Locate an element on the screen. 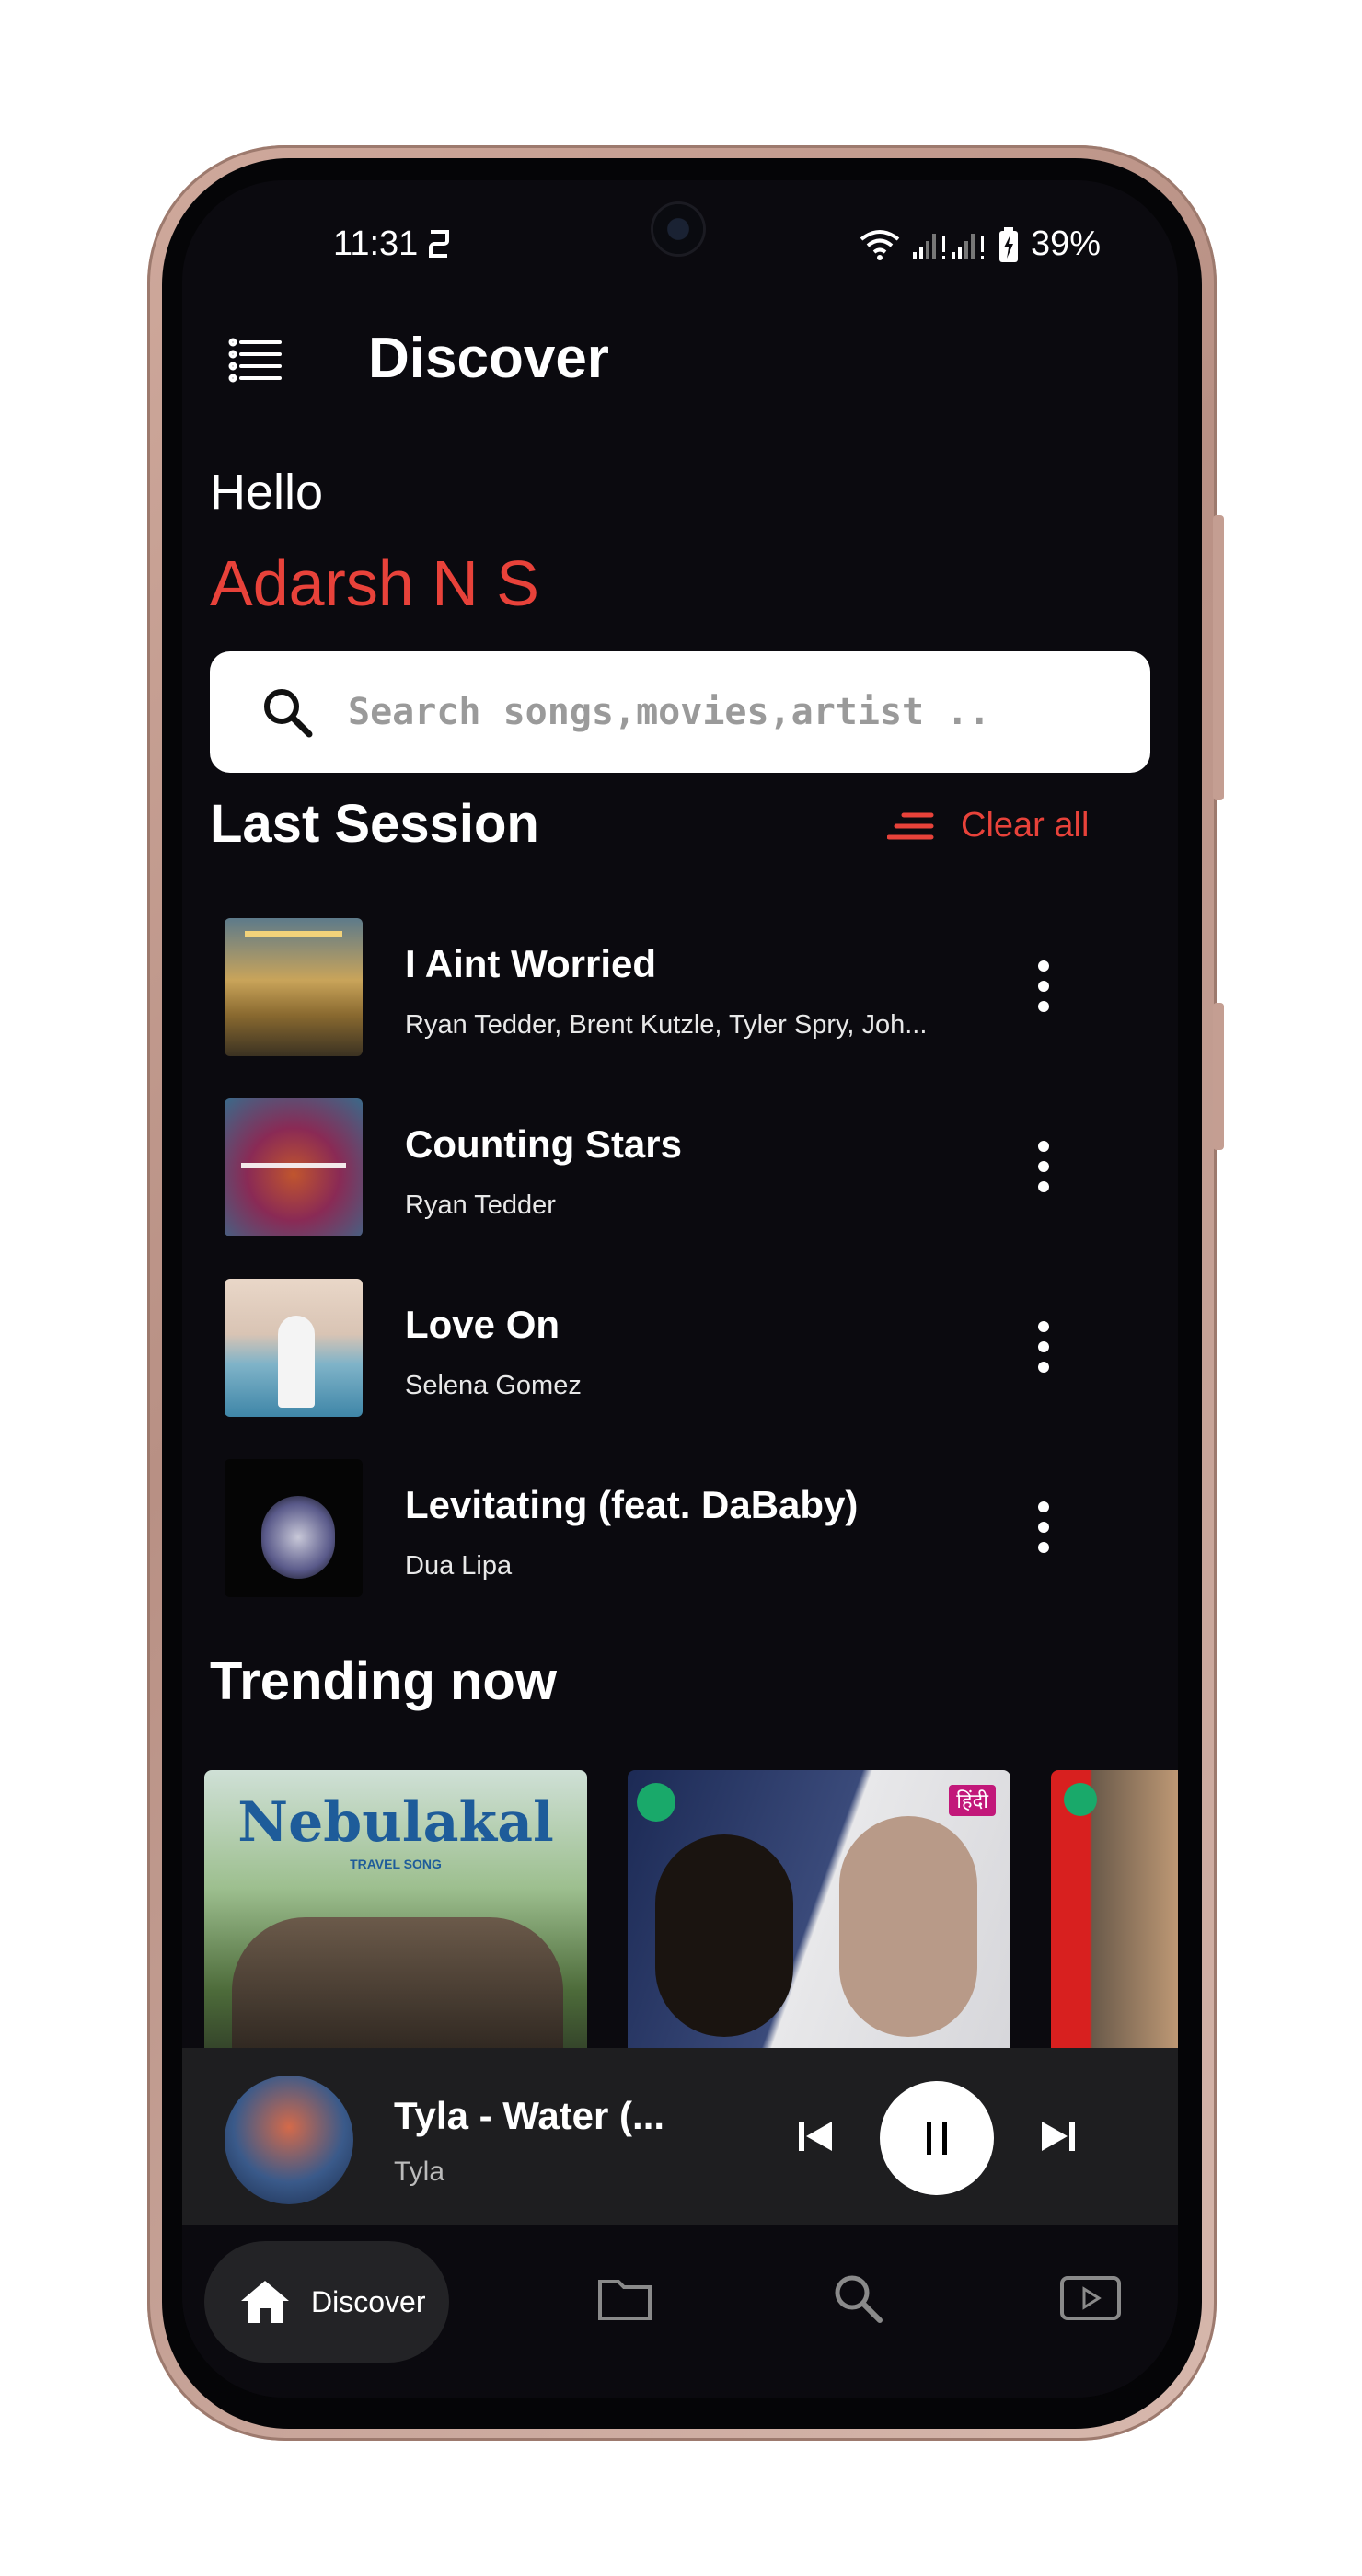 The image size is (1362, 2576). user-name: Adarsh N S is located at coordinates (374, 583).